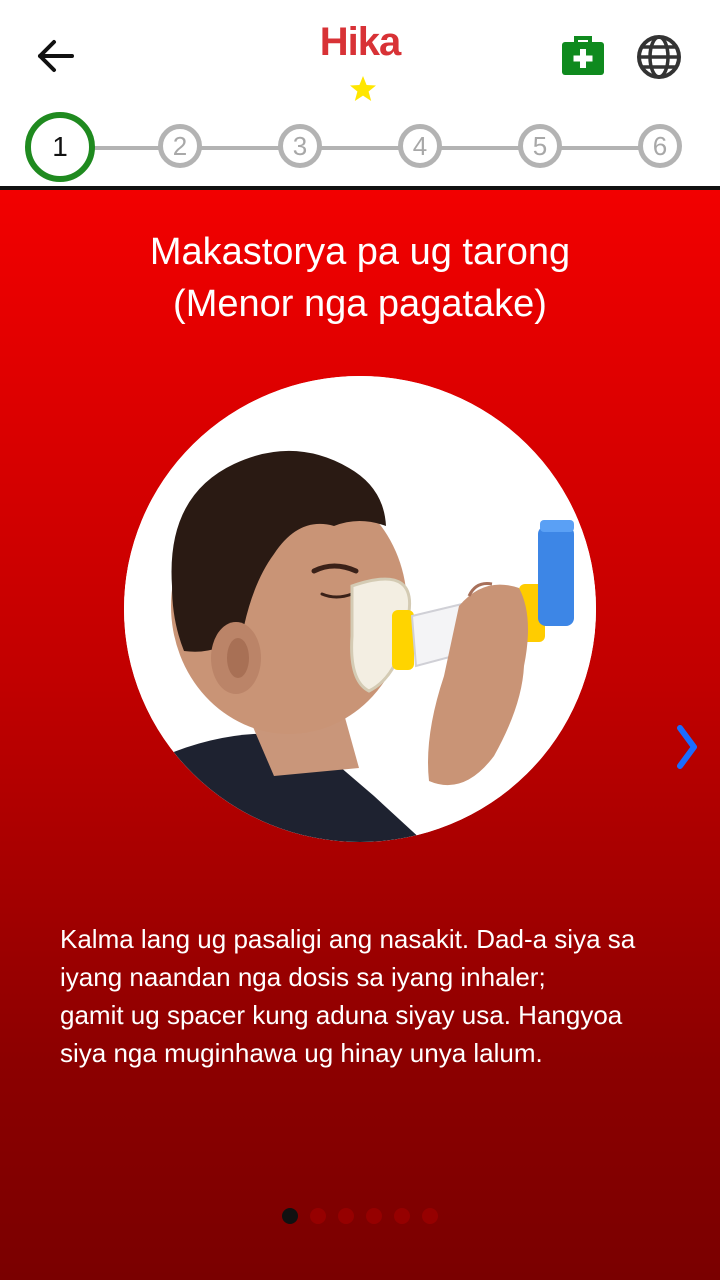 The width and height of the screenshot is (720, 1280). I want to click on heading-line-1: Makastorya pa ug tarong, so click(360, 252).